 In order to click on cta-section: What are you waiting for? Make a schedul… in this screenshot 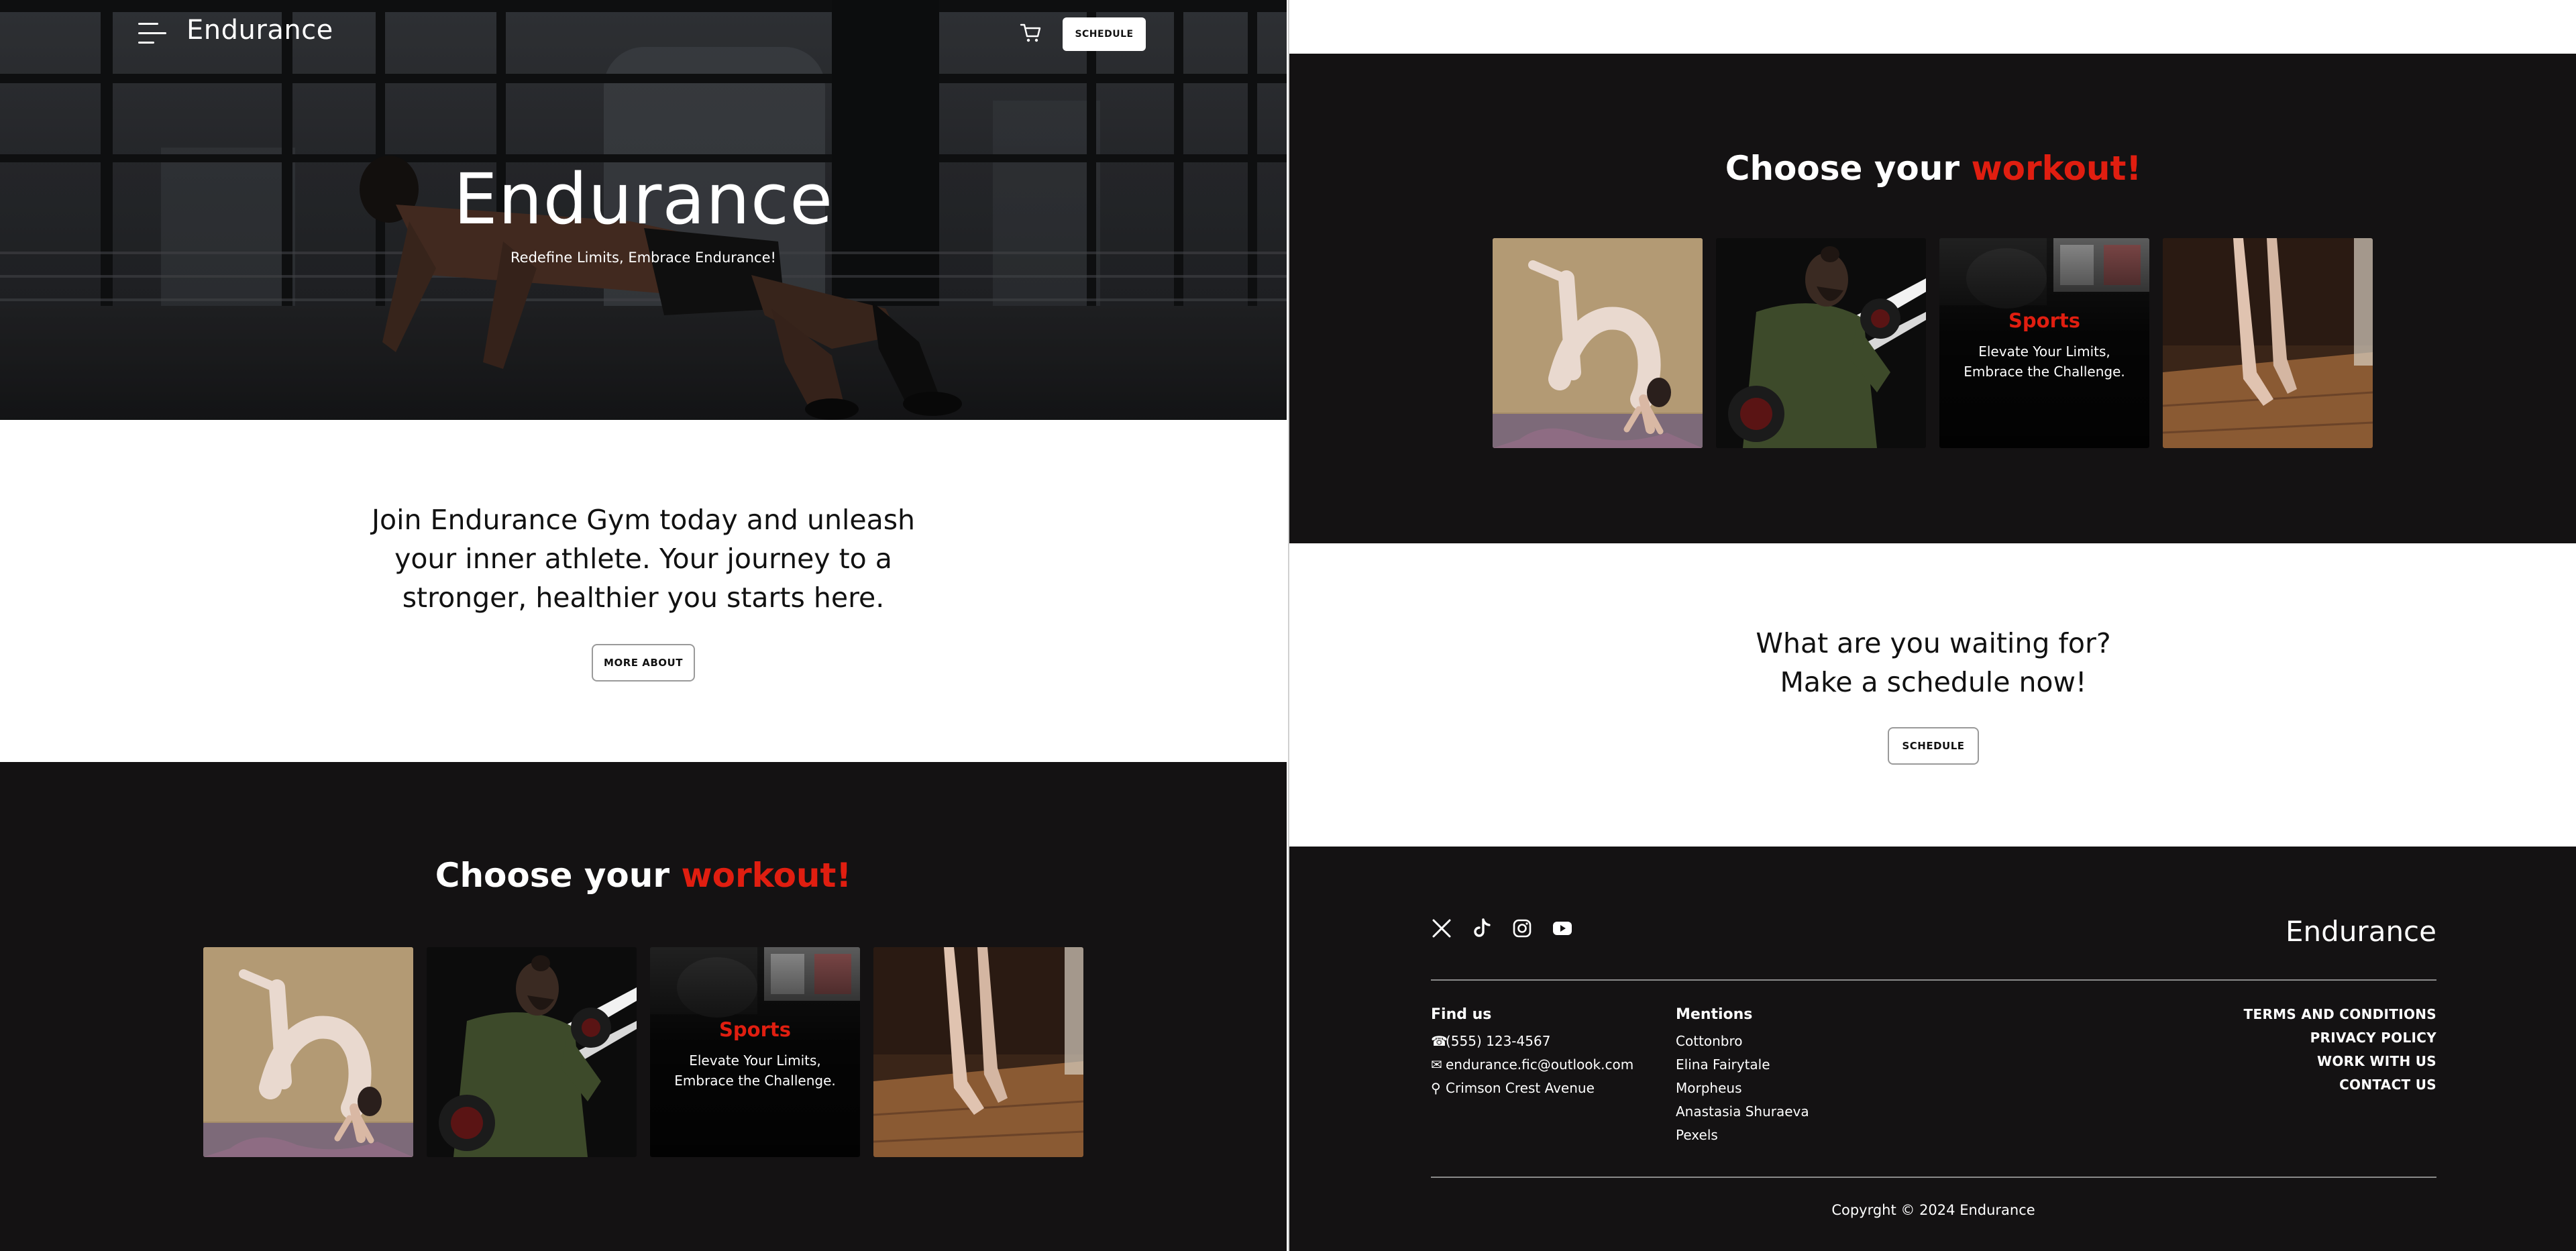, I will do `click(1932, 695)`.